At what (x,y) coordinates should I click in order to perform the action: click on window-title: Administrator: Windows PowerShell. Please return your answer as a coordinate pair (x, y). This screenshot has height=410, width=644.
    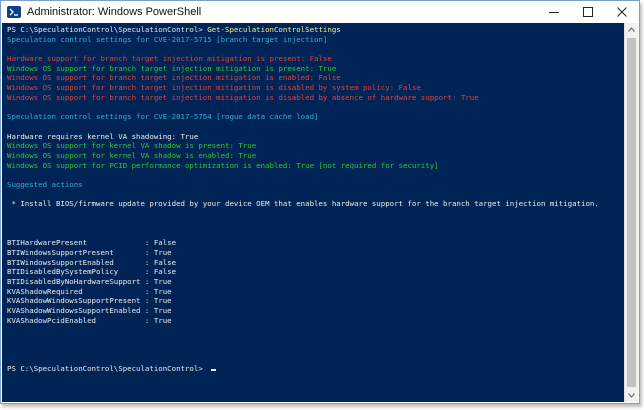
    Looking at the image, I should click on (114, 12).